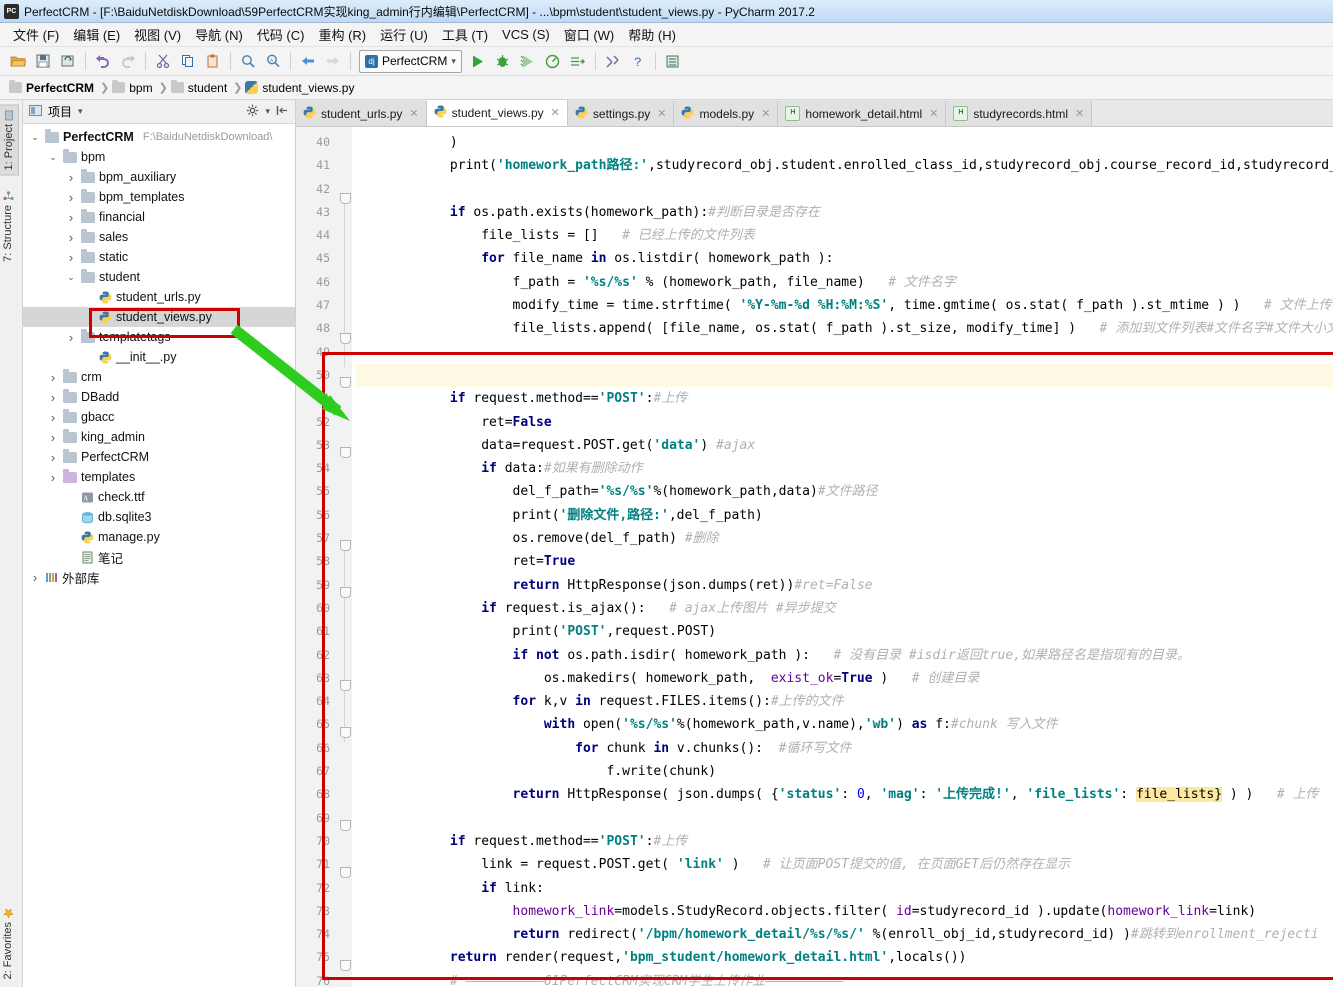  I want to click on tree-node-db.sqlite3: db.sqlite3, so click(159, 517).